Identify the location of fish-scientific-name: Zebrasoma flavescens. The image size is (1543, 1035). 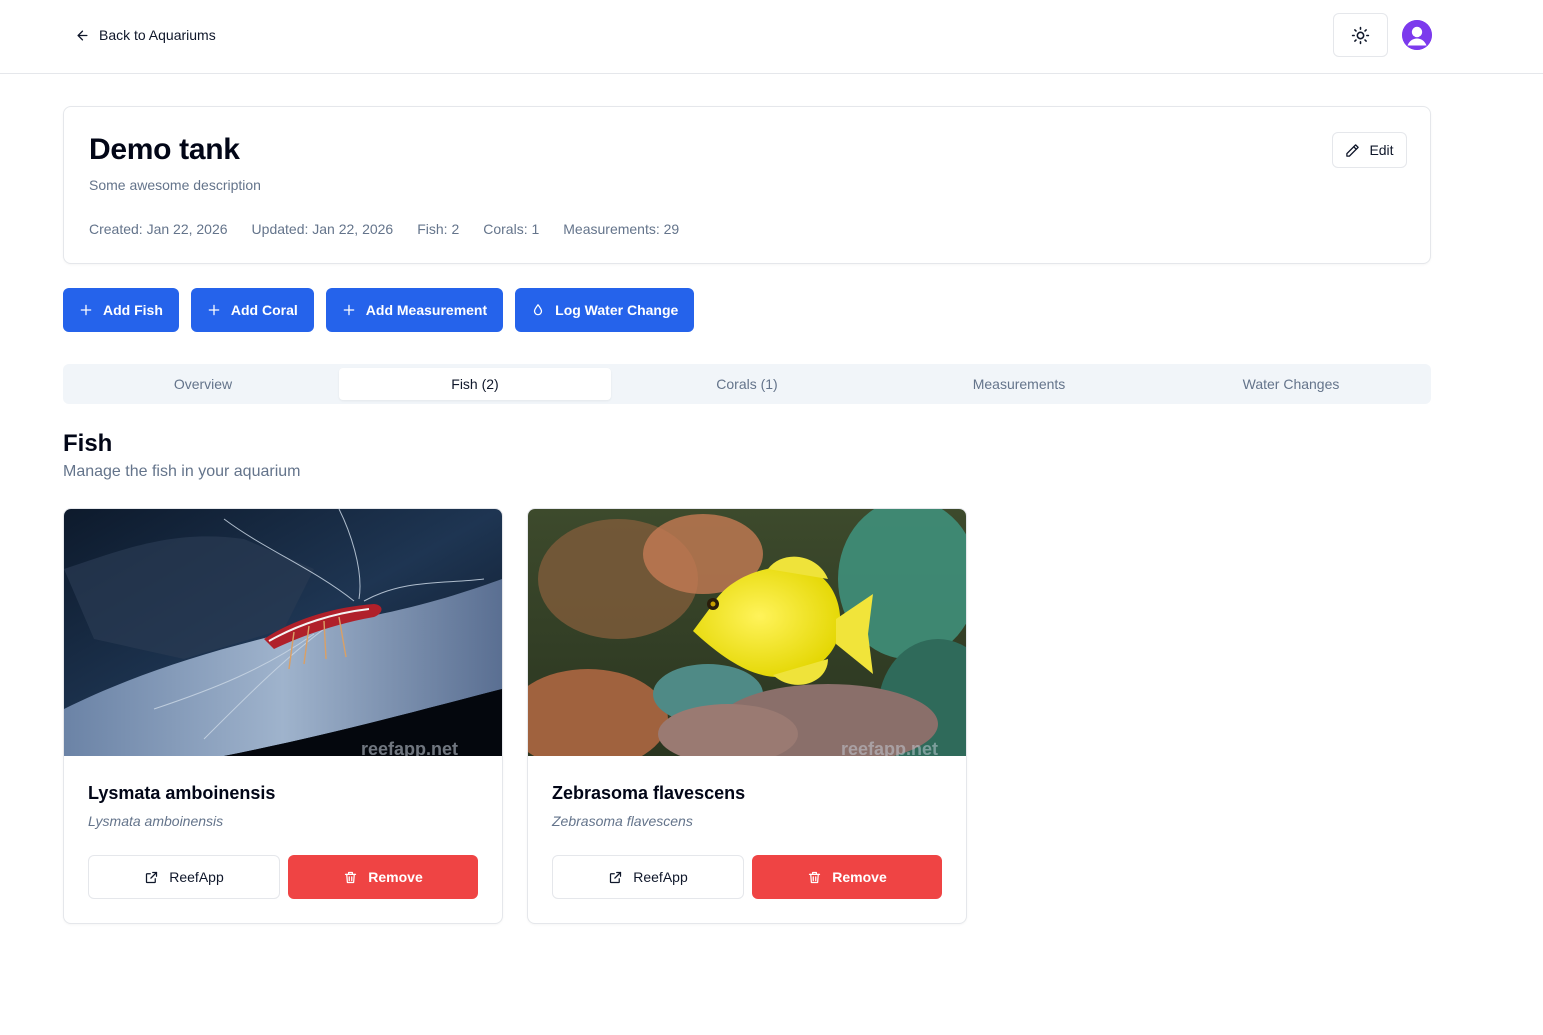
(622, 821).